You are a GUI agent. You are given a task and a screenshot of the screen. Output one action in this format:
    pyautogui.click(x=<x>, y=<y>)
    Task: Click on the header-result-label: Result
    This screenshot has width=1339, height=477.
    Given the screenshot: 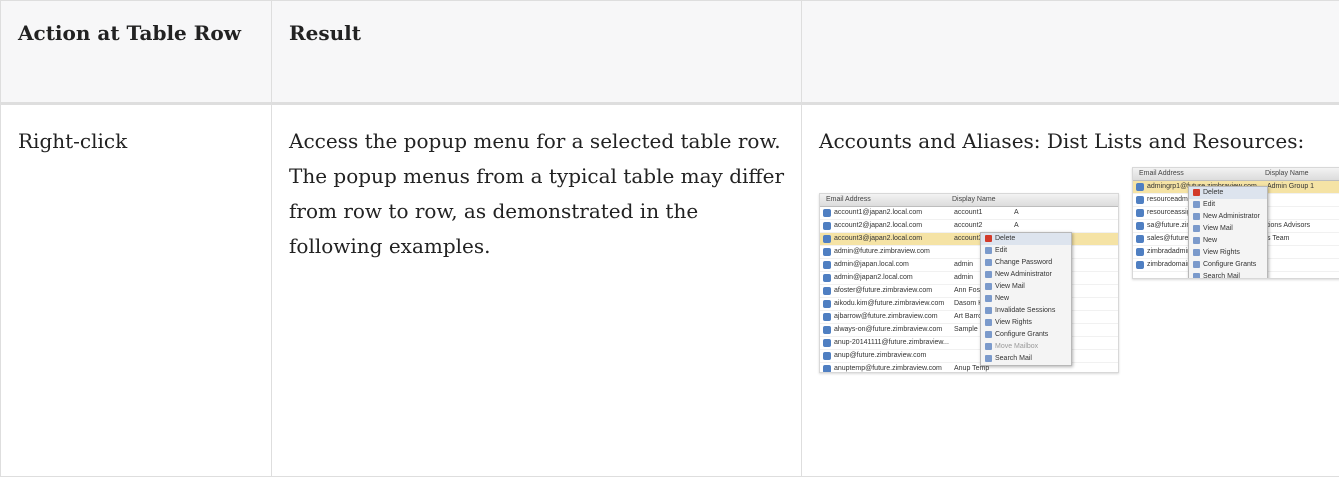 What is the action you would take?
    pyautogui.click(x=325, y=33)
    